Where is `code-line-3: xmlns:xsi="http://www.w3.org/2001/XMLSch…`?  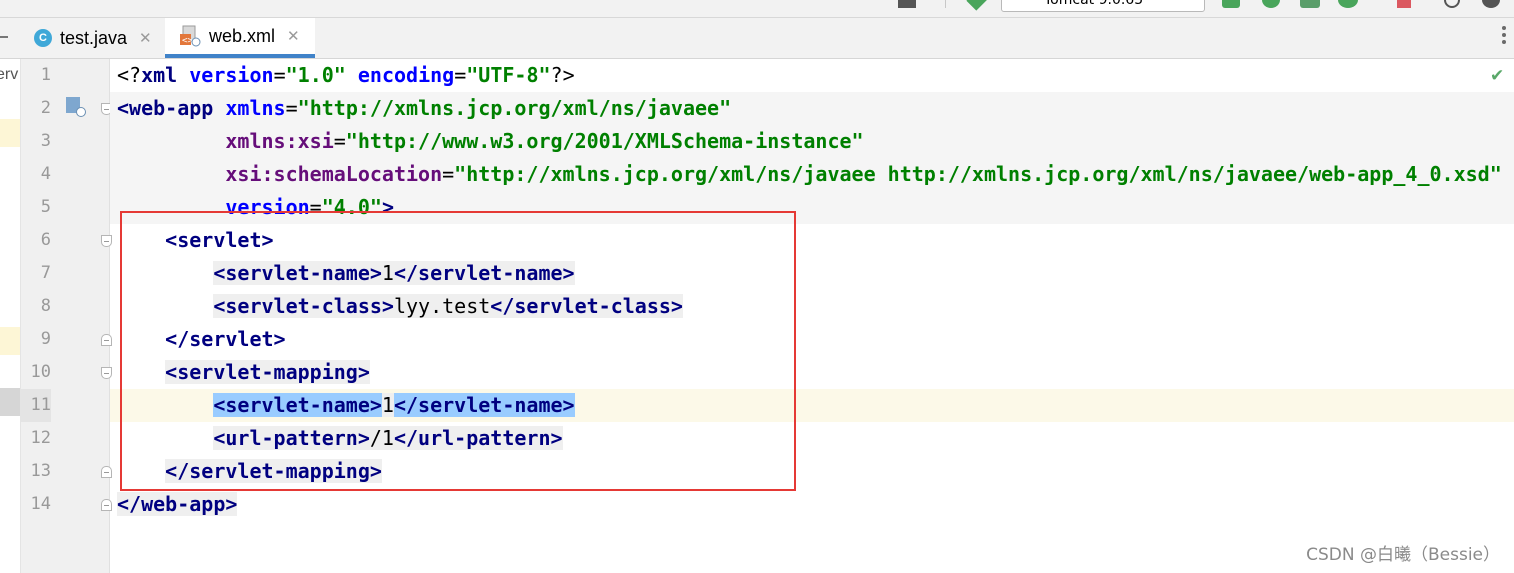 code-line-3: xmlns:xsi="http://www.w3.org/2001/XMLSch… is located at coordinates (544, 141).